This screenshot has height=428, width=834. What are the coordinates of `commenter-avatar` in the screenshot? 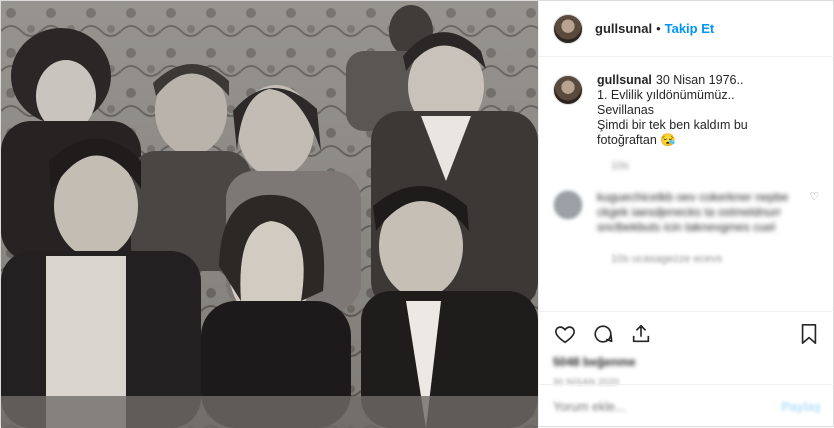 It's located at (568, 205).